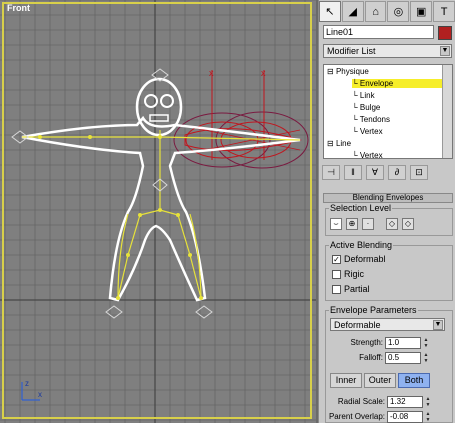  I want to click on vertex-level-icon: ⊕, so click(352, 224).